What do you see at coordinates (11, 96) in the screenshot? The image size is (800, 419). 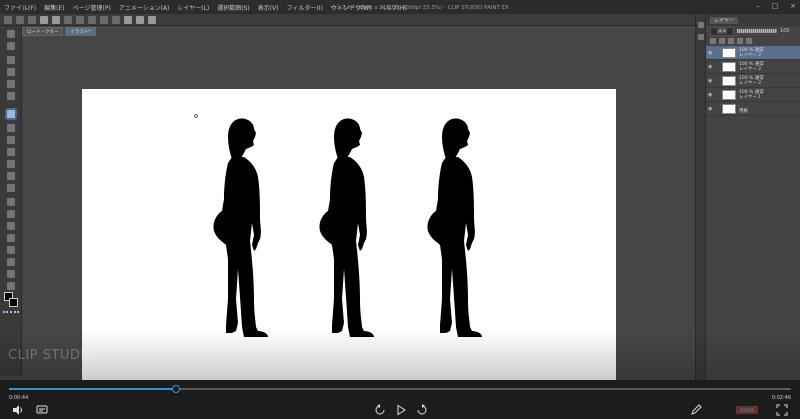 I see `eyedropper-icon` at bounding box center [11, 96].